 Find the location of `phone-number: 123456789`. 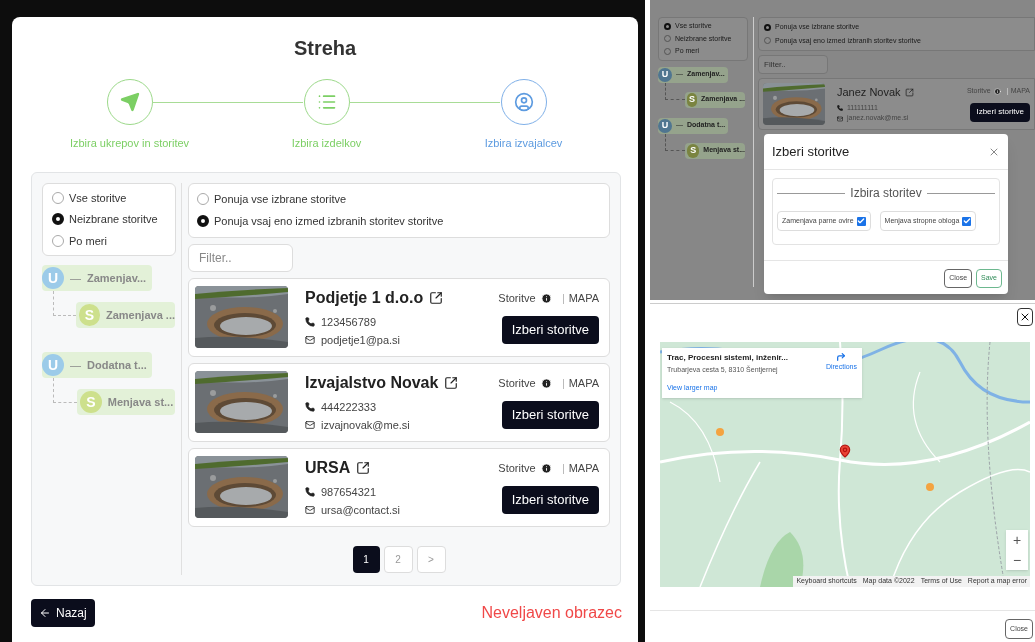

phone-number: 123456789 is located at coordinates (349, 322).